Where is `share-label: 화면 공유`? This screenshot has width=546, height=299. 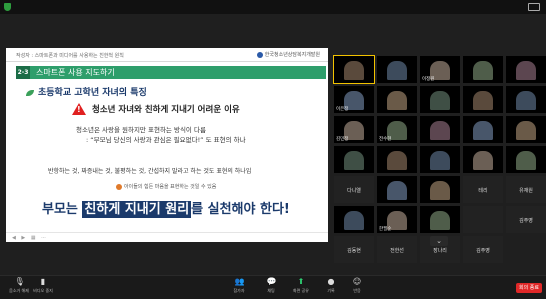
share-label: 화면 공유 is located at coordinates (301, 290).